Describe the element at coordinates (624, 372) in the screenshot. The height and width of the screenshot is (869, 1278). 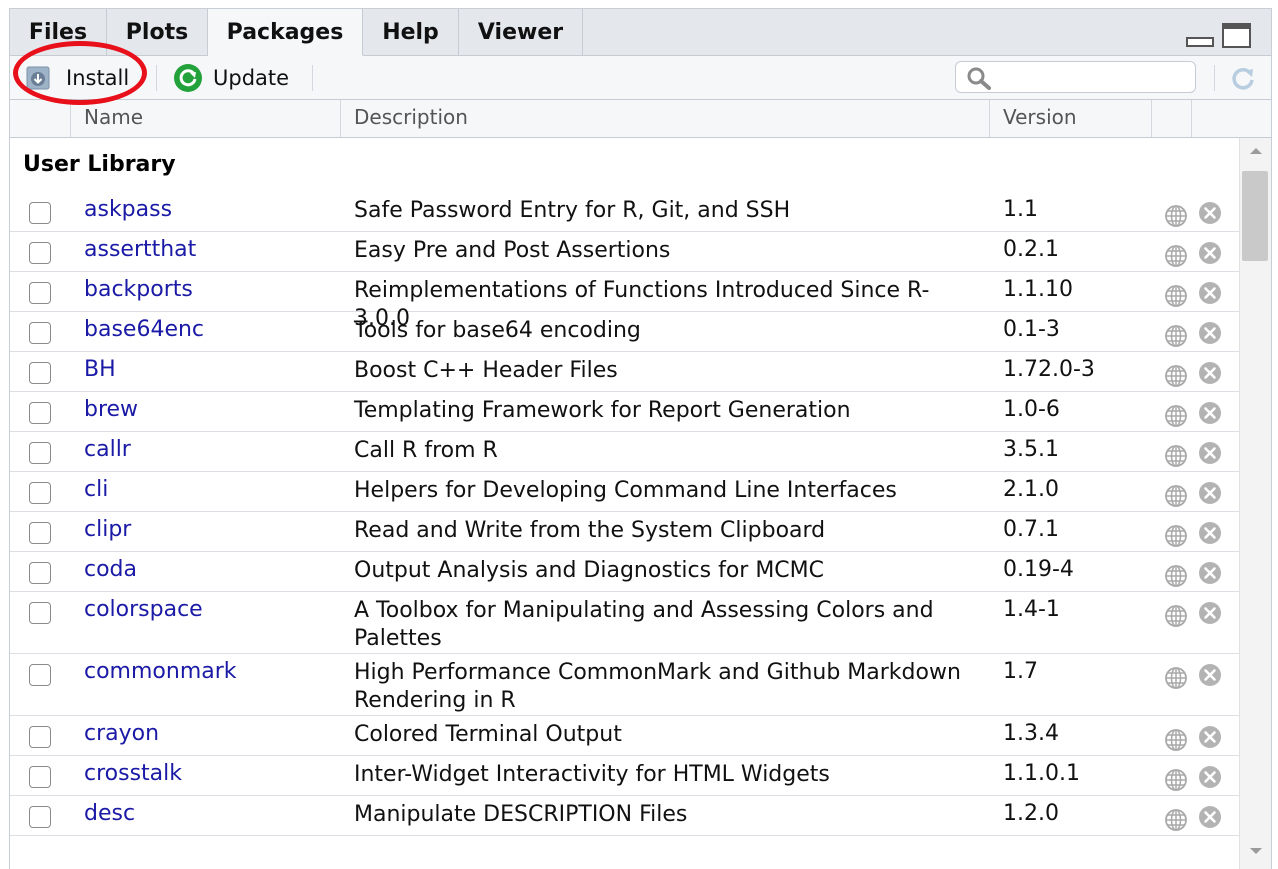
I see `table-row: BH Boost C++ Header Files 1.72.0-3` at that location.